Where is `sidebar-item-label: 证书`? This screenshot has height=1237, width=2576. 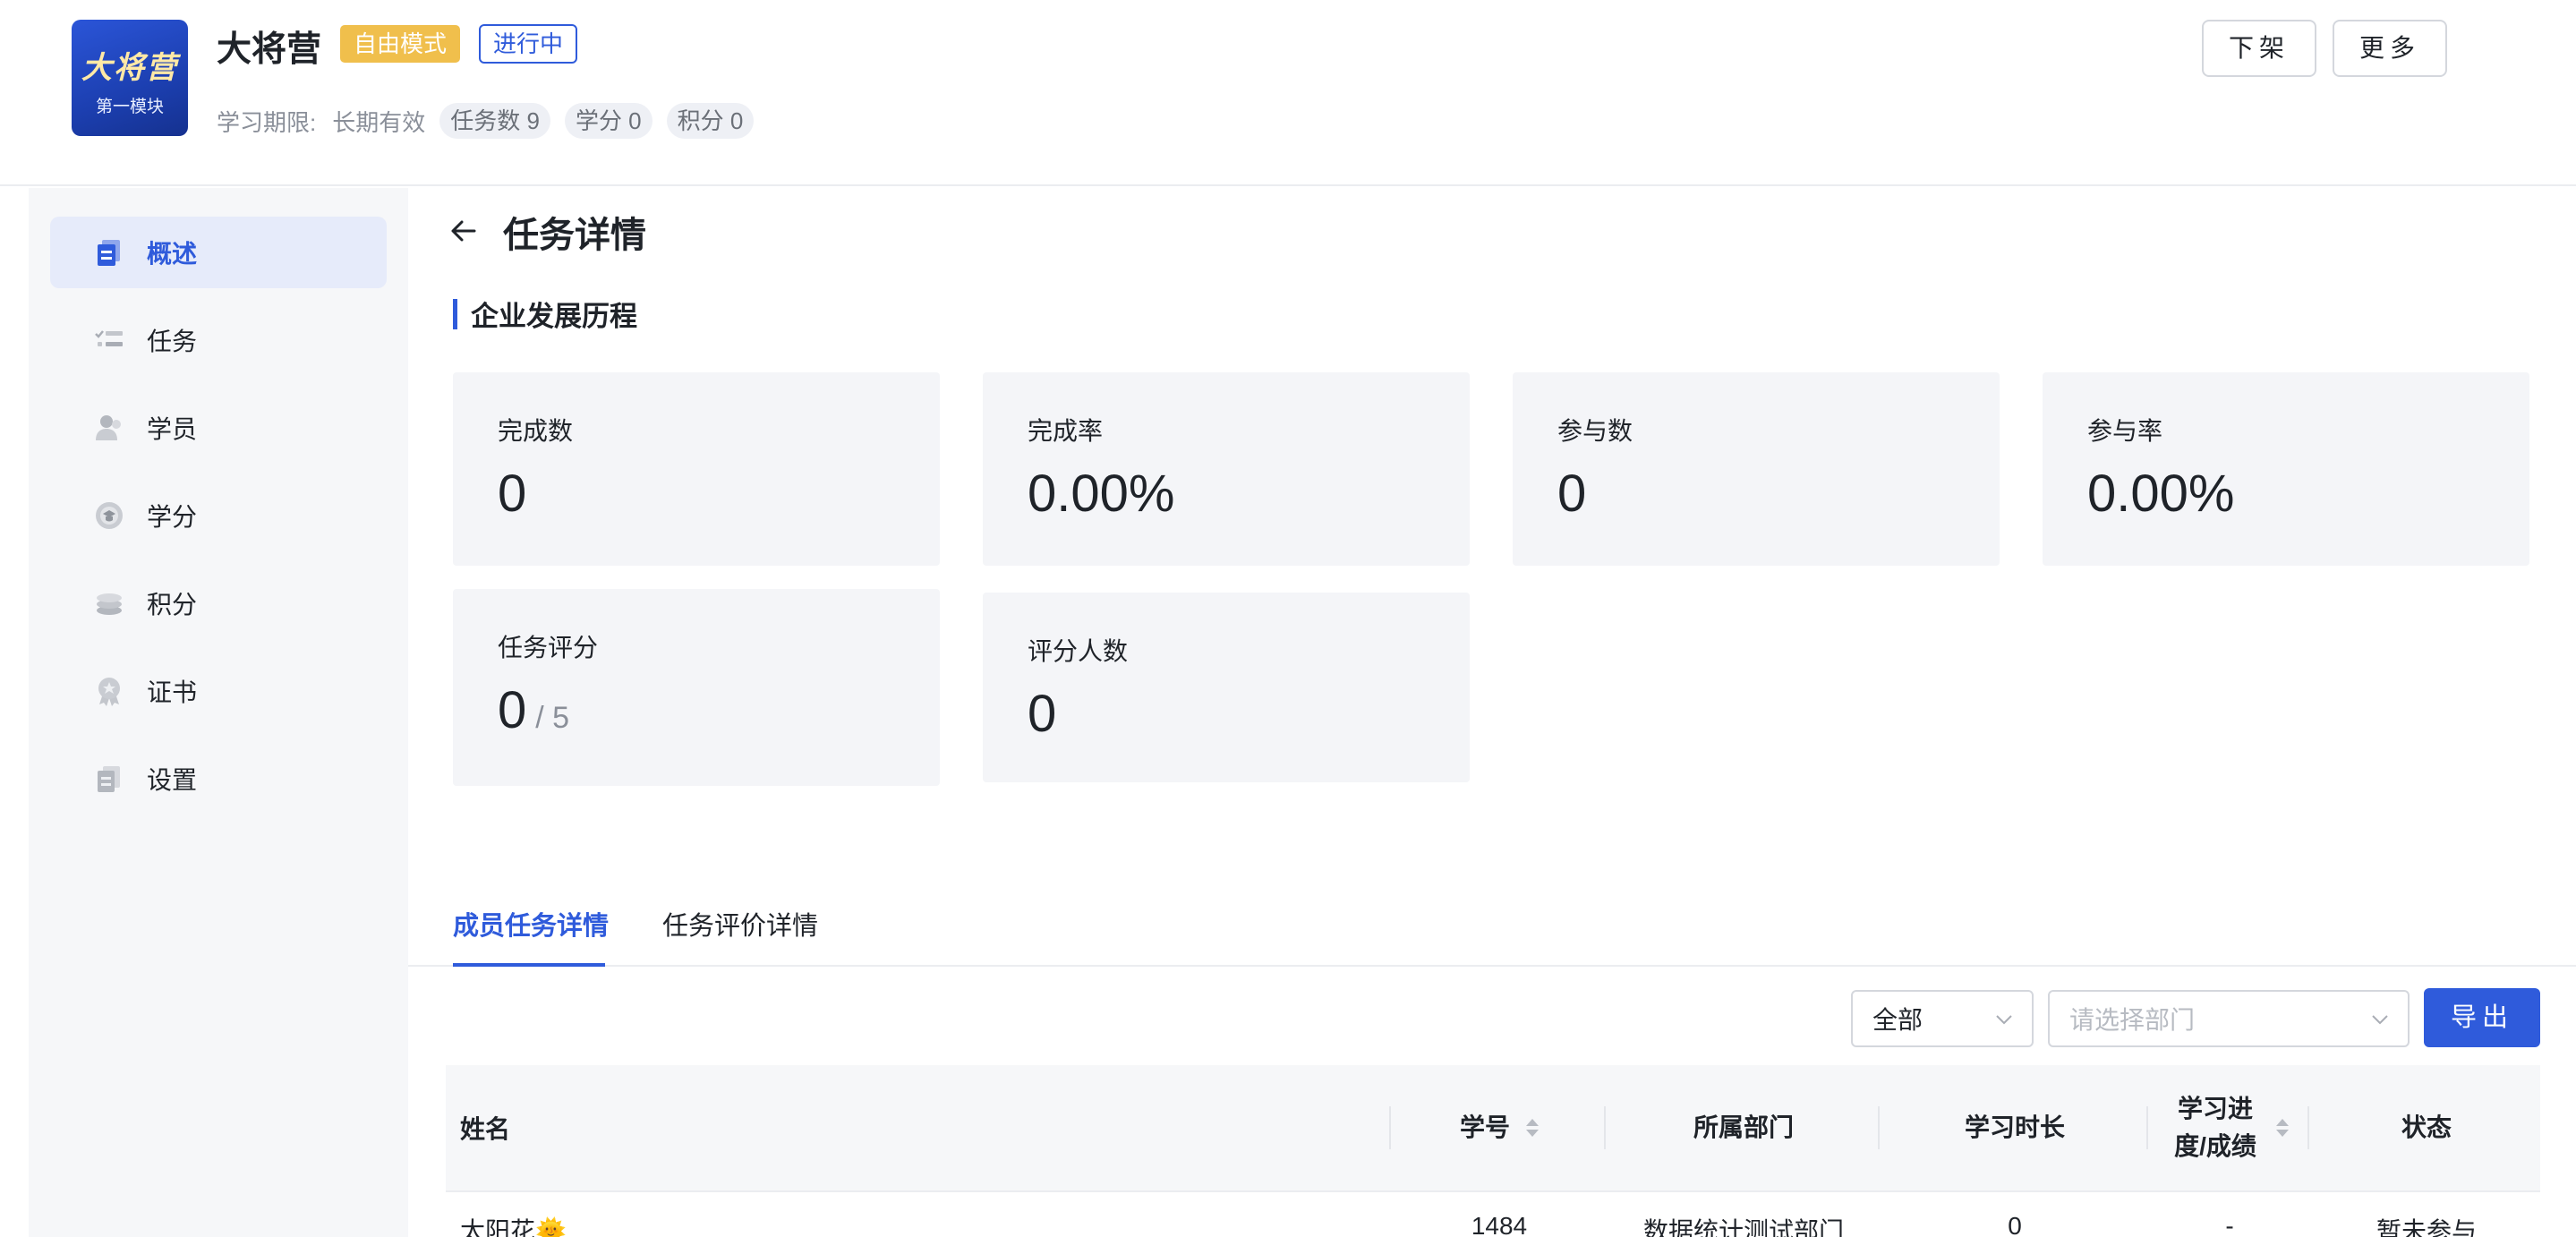 sidebar-item-label: 证书 is located at coordinates (172, 692).